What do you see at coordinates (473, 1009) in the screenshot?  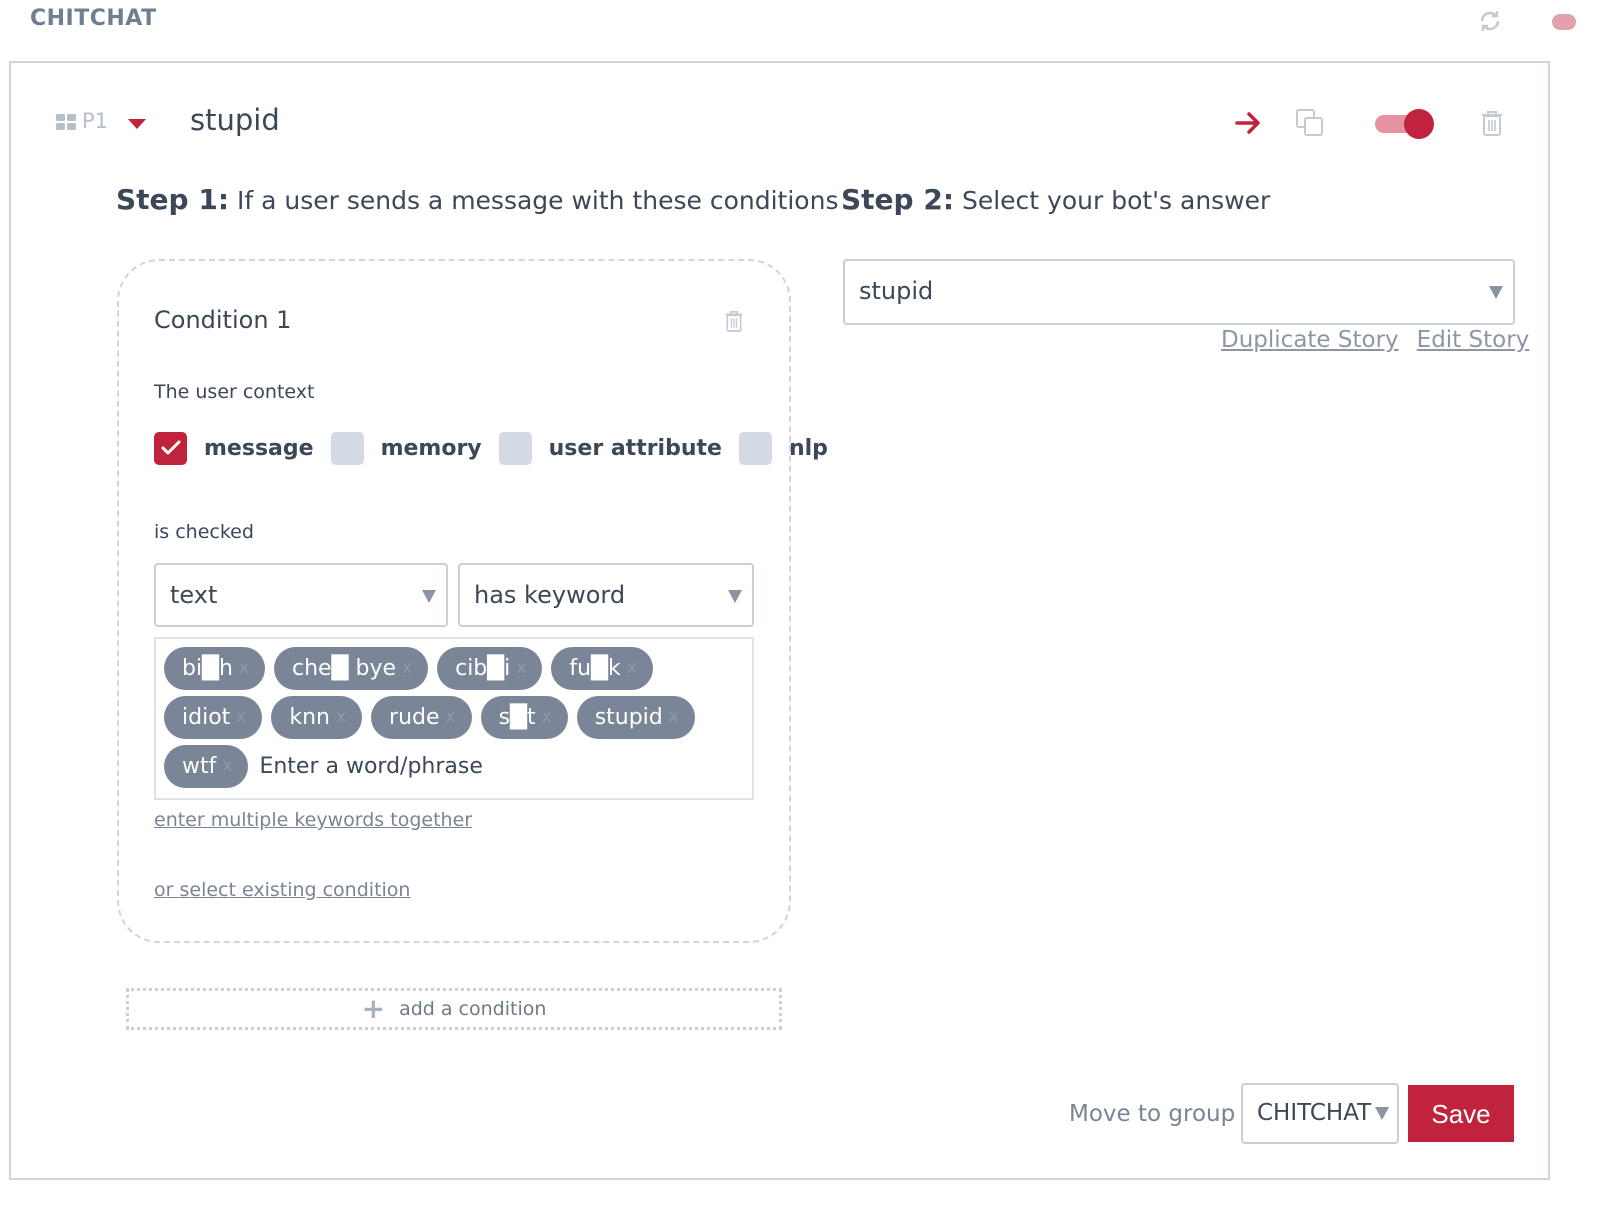 I see `add-condition-label: add a condition` at bounding box center [473, 1009].